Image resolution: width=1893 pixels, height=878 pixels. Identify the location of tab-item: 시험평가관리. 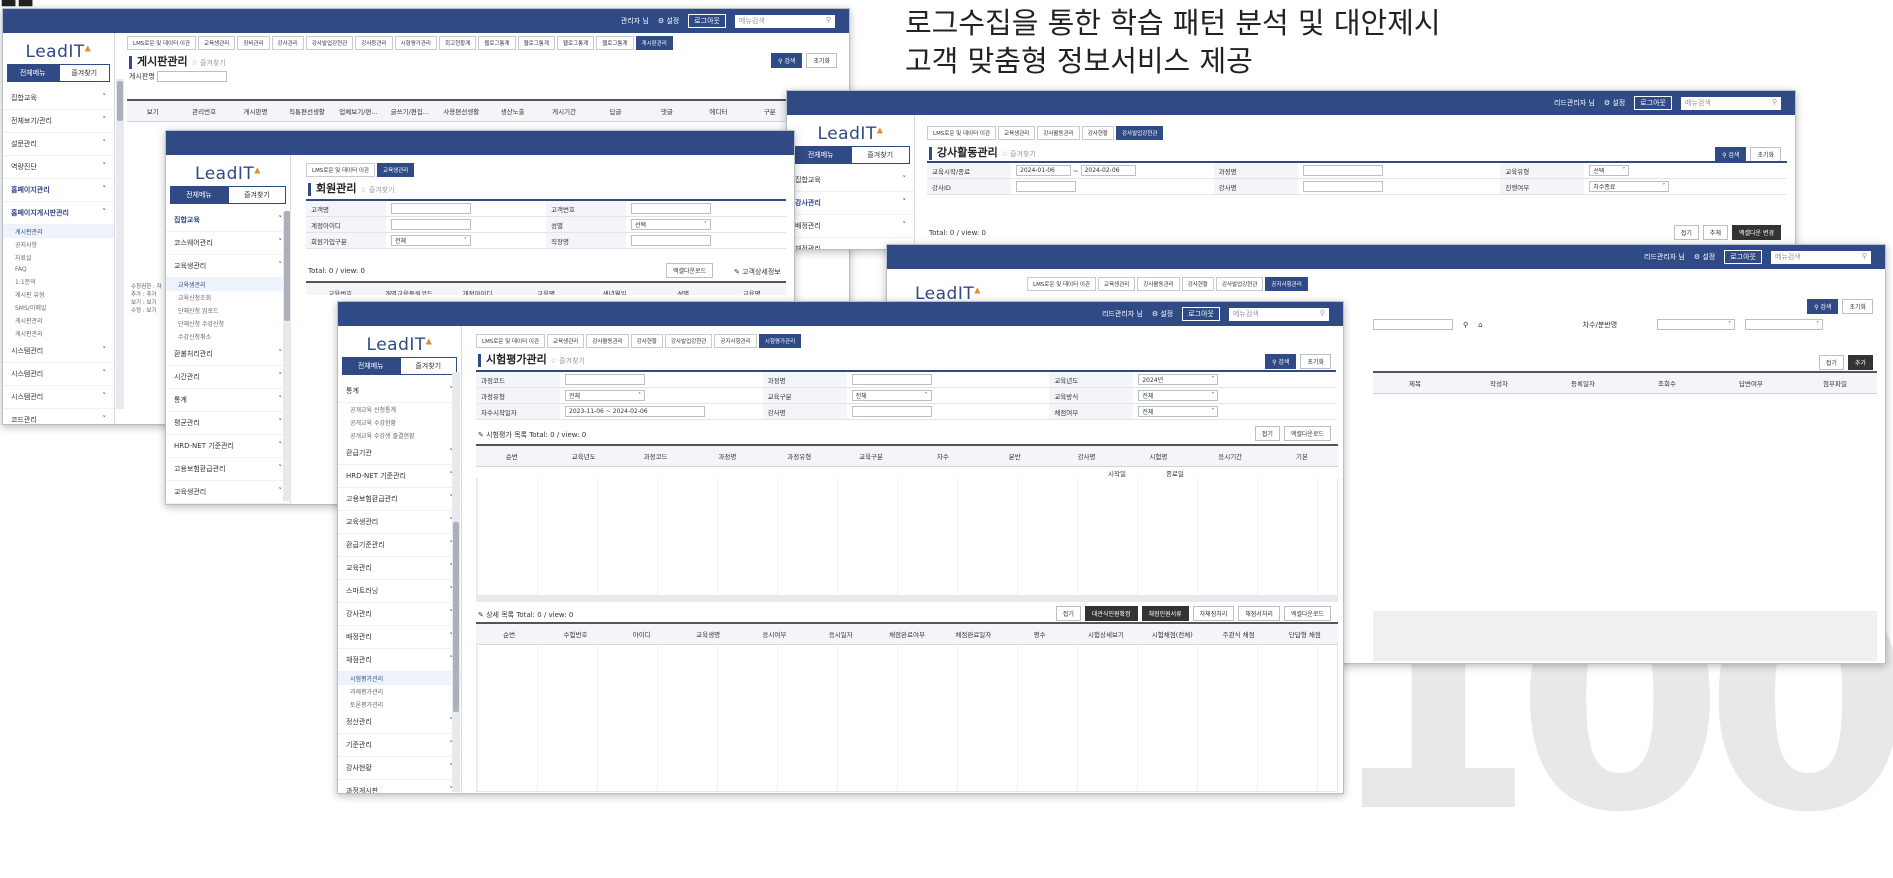
(415, 43).